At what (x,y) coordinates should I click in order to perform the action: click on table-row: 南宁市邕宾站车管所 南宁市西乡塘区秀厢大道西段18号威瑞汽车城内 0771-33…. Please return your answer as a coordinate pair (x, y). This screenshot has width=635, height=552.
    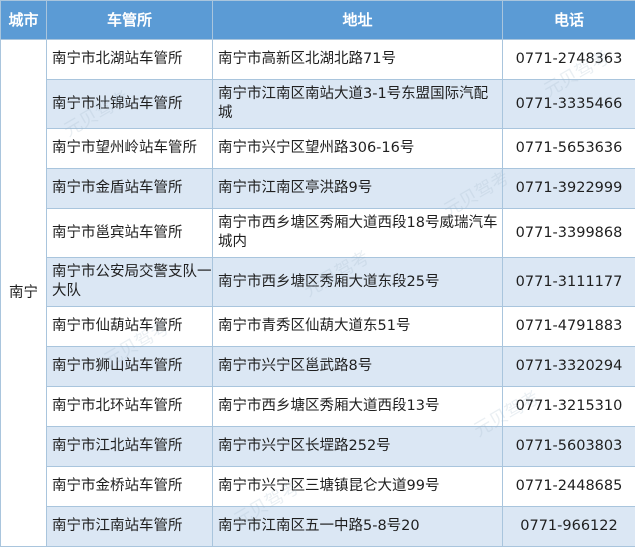
    Looking at the image, I should click on (318, 233).